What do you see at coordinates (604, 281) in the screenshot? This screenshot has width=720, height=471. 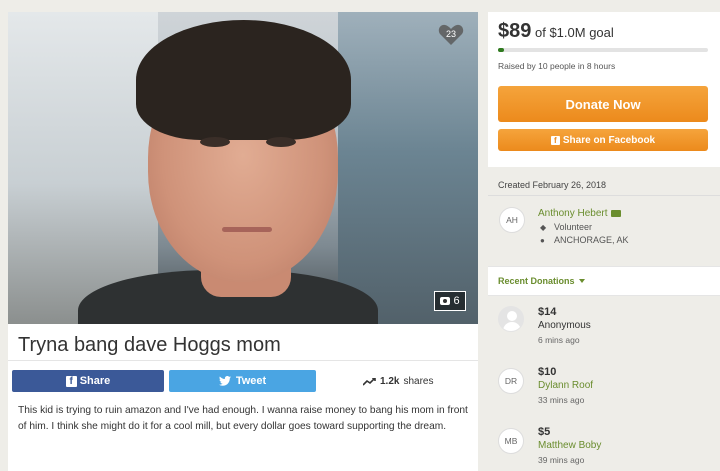 I see `recent-donations-header: Recent Donations` at bounding box center [604, 281].